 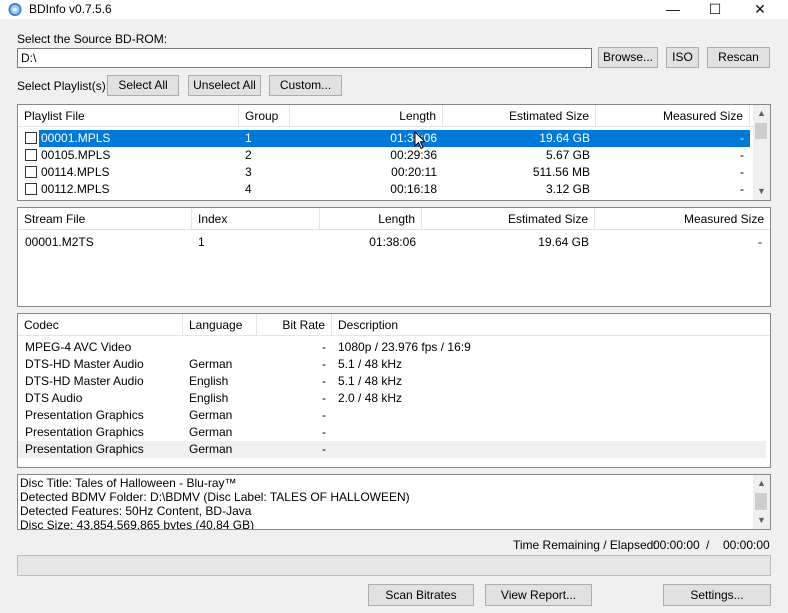 I want to click on playlist-file: 00112.MPLS, so click(x=75, y=189).